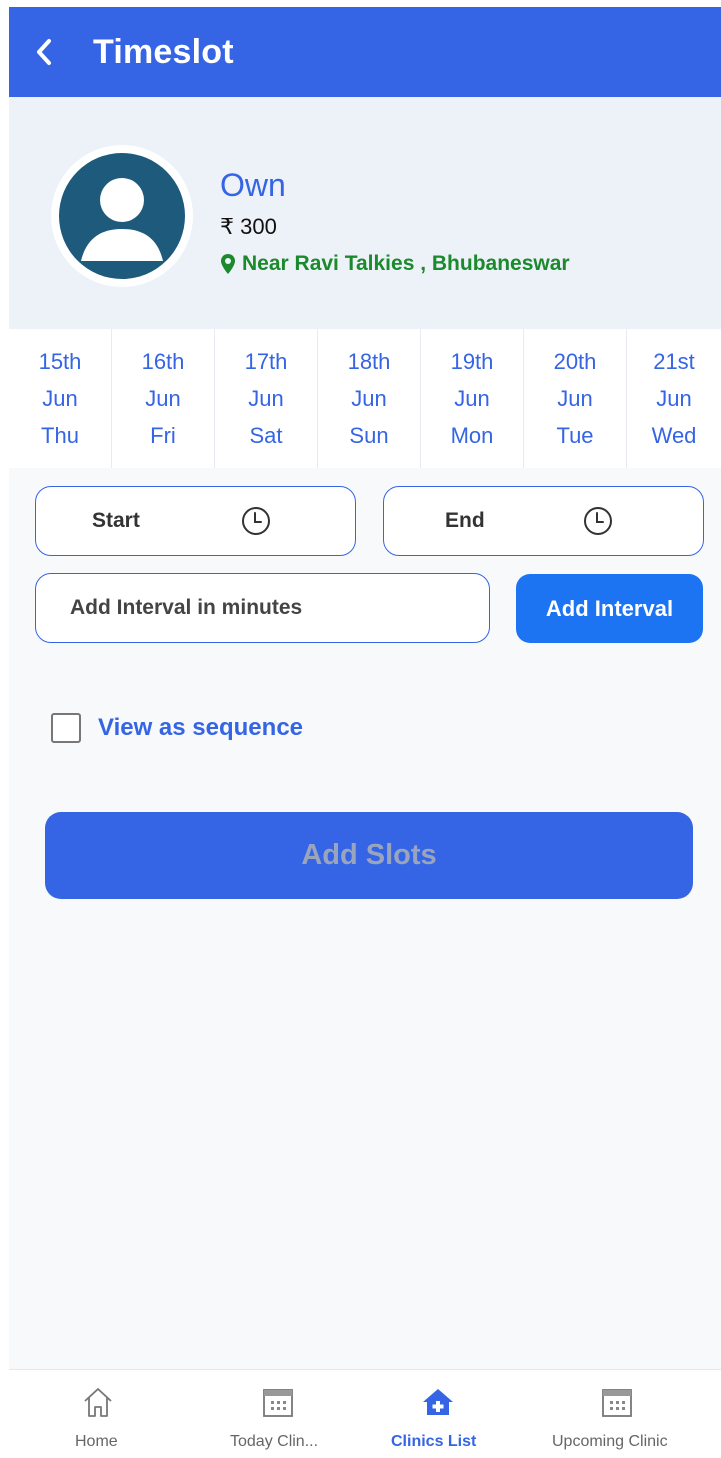 The width and height of the screenshot is (721, 1458). What do you see at coordinates (369, 435) in the screenshot?
I see `date-weekday: Sun` at bounding box center [369, 435].